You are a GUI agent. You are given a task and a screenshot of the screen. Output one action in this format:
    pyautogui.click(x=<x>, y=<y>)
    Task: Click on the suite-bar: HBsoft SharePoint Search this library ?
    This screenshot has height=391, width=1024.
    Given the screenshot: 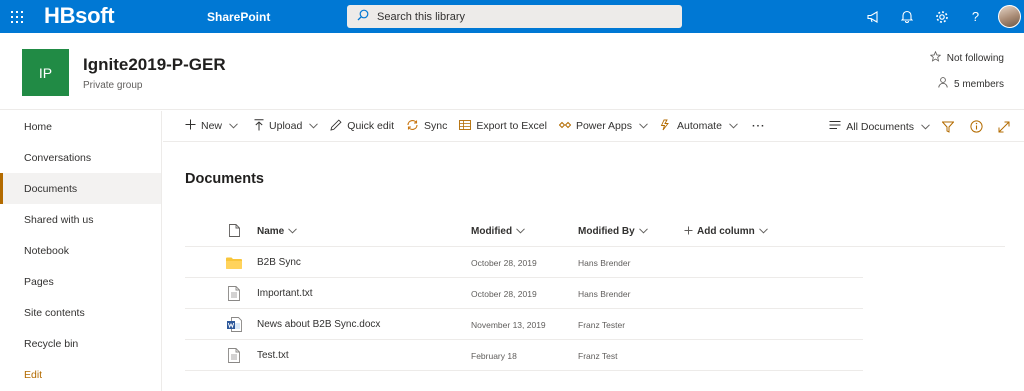 What is the action you would take?
    pyautogui.click(x=512, y=16)
    